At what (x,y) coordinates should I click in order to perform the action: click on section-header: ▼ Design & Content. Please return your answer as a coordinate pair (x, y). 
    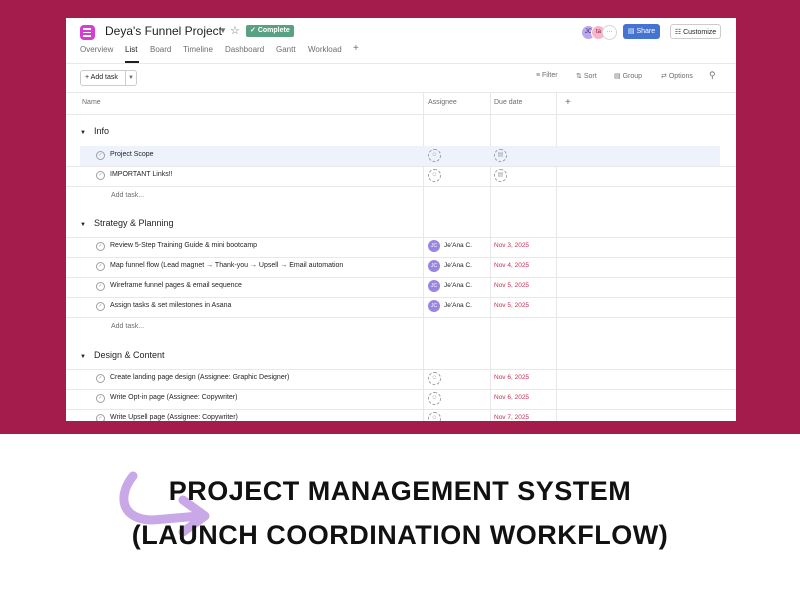
    Looking at the image, I should click on (122, 355).